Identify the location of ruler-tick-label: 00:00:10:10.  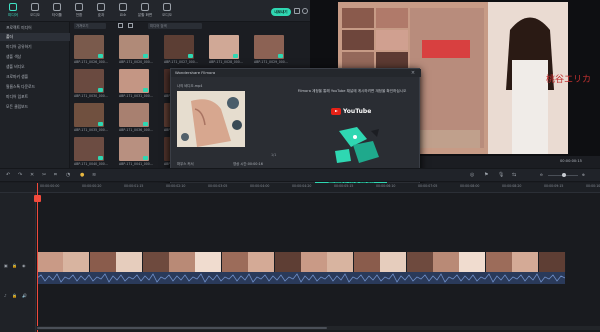
(593, 186).